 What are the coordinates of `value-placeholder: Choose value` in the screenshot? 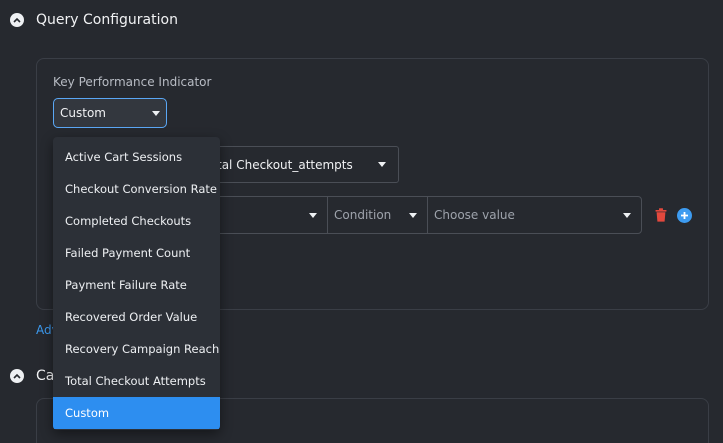 It's located at (474, 215).